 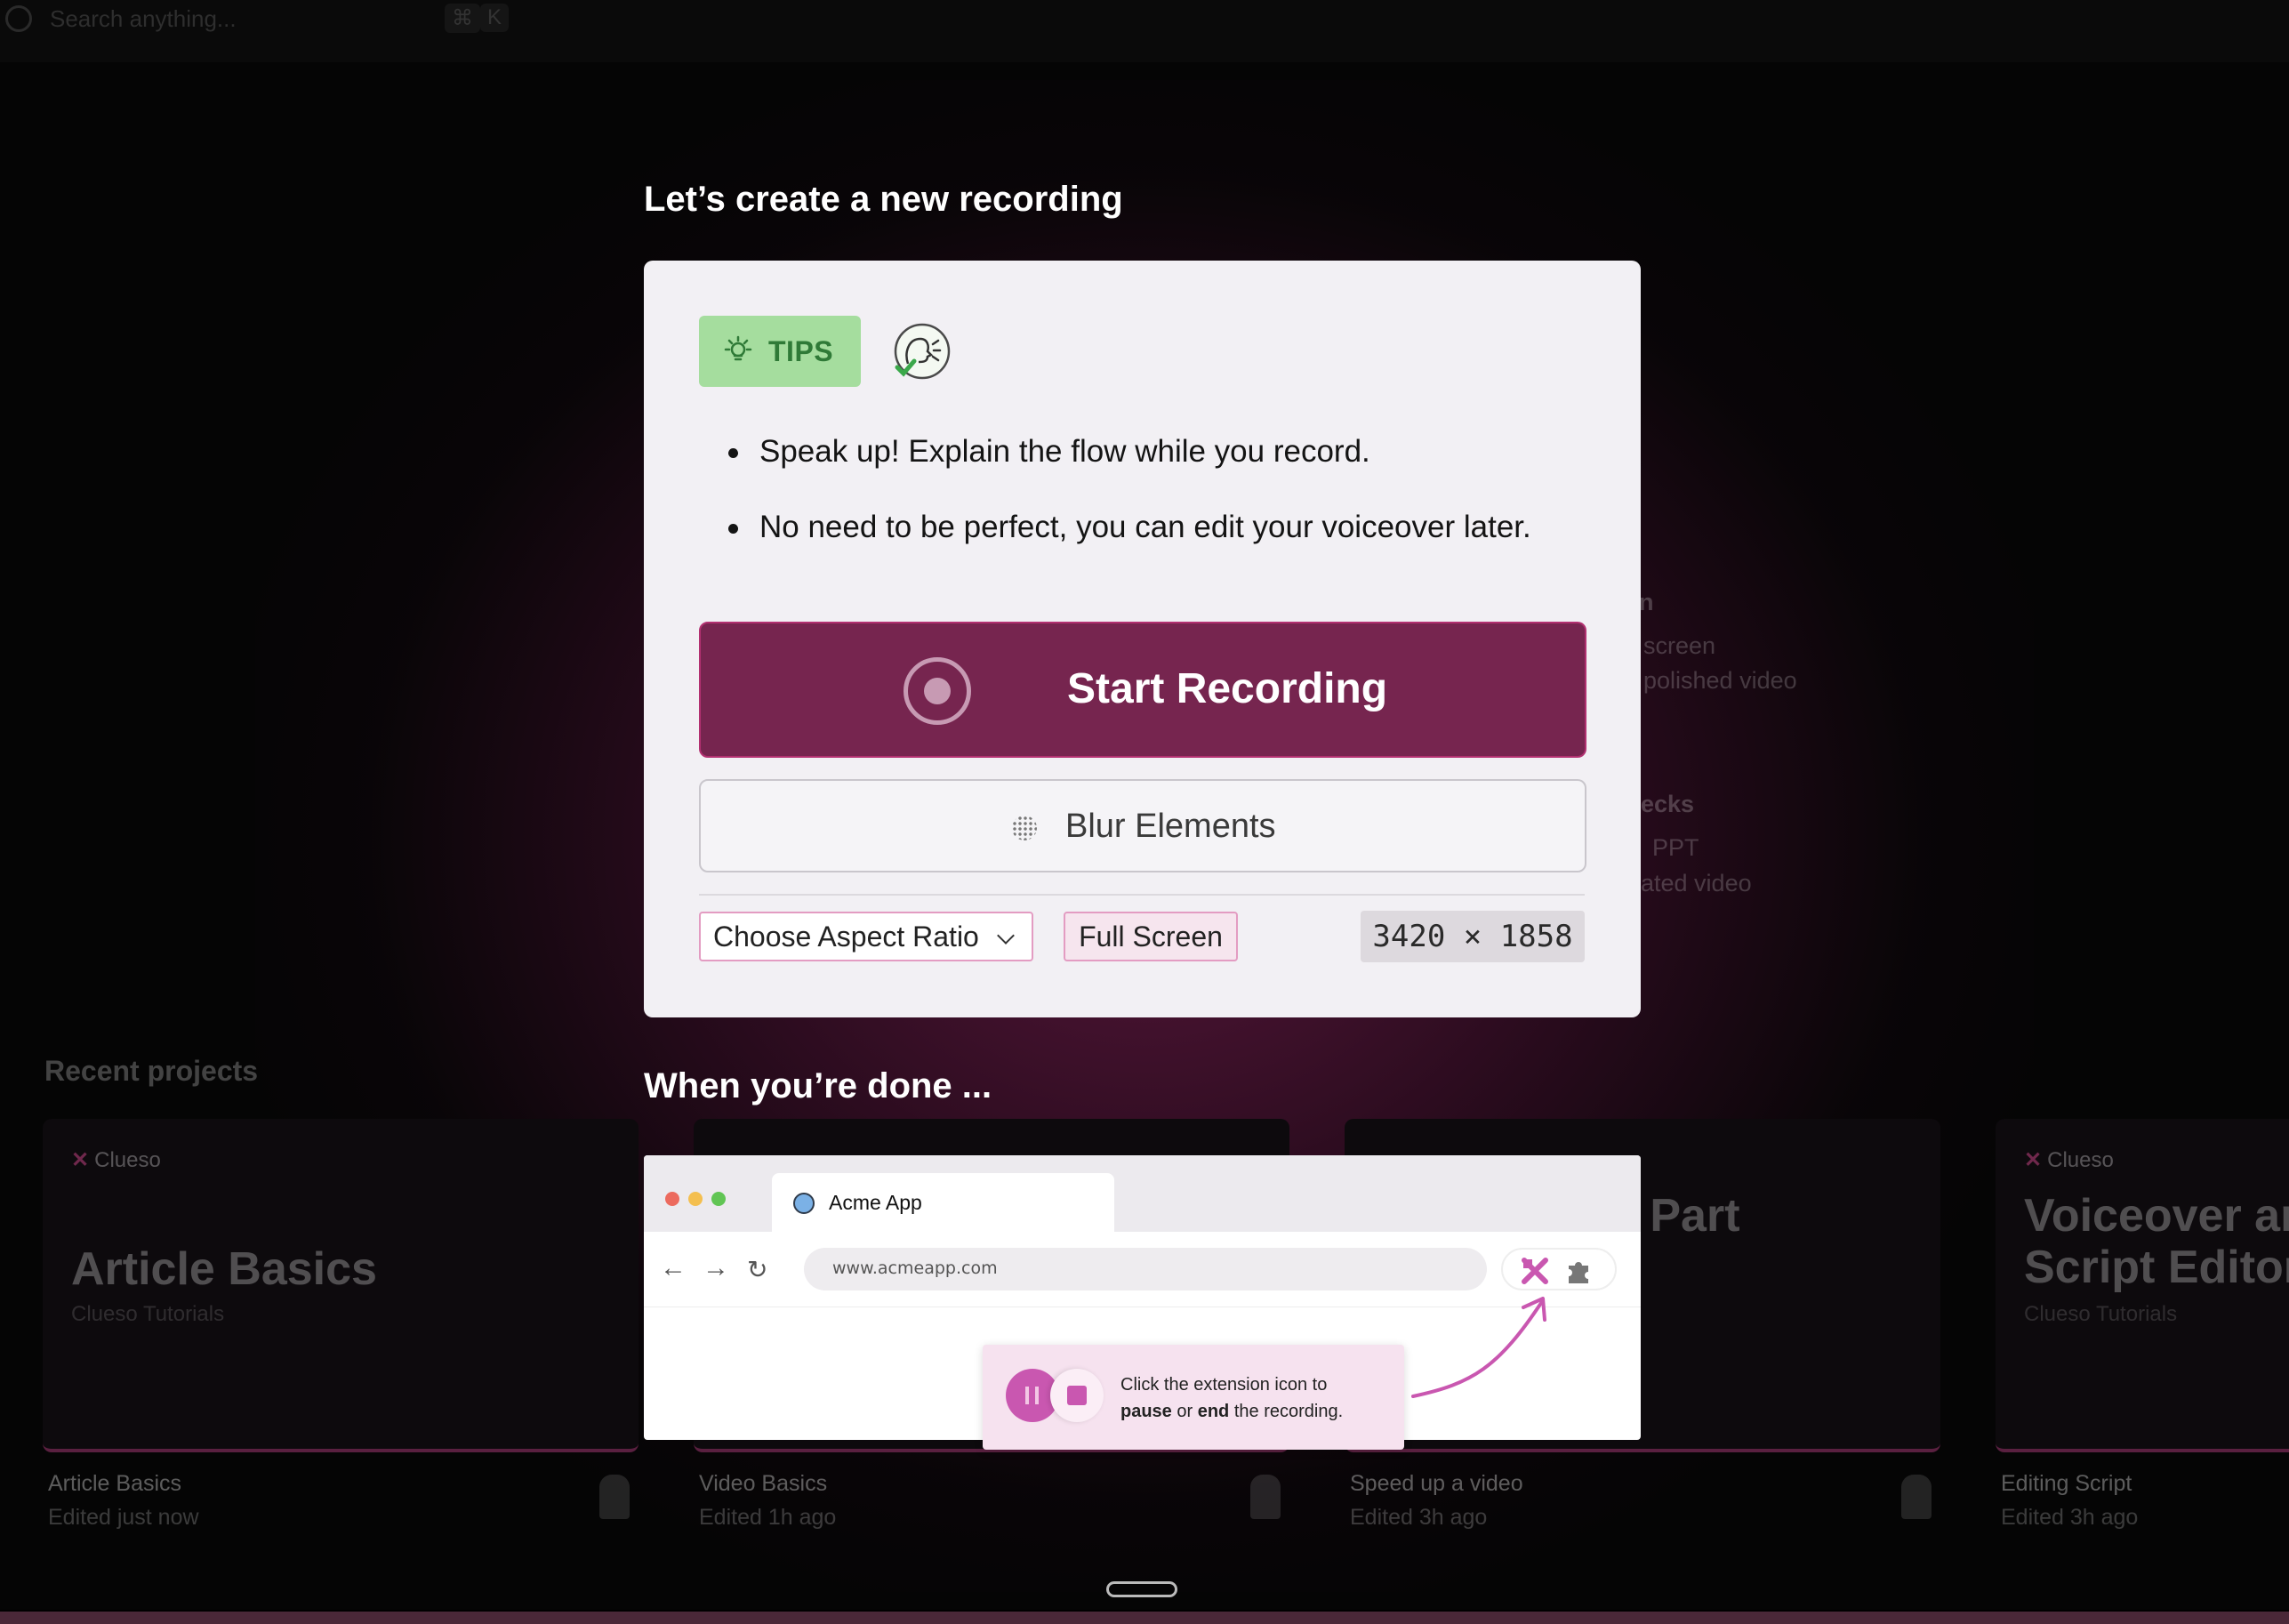 What do you see at coordinates (1170, 826) in the screenshot?
I see `blur-elements-label: Blur Elements` at bounding box center [1170, 826].